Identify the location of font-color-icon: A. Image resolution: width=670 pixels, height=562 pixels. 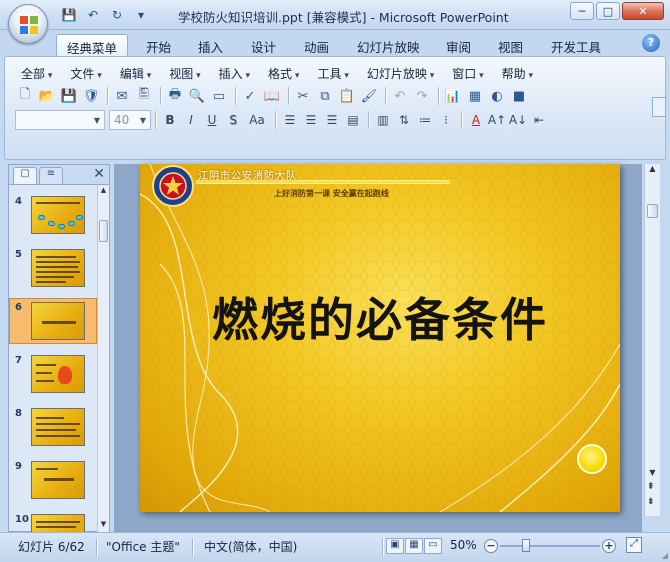
(476, 120).